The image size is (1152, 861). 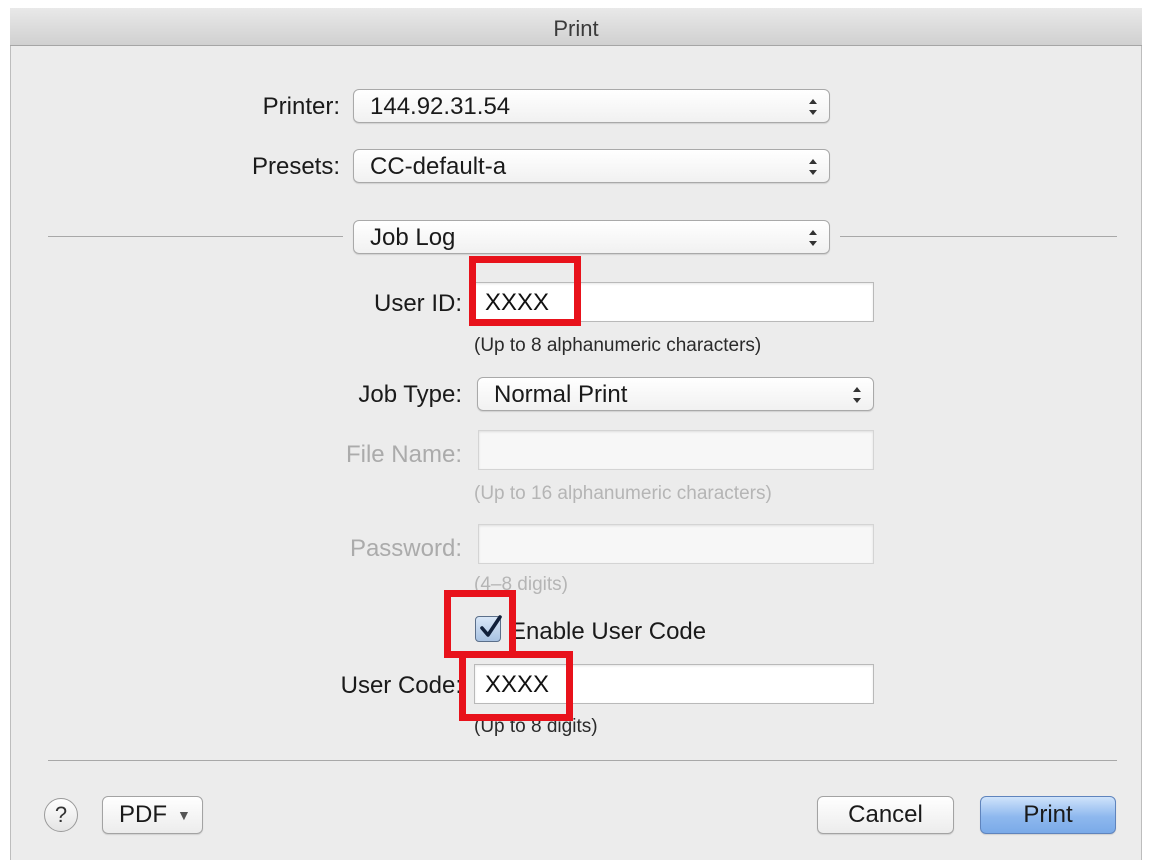 What do you see at coordinates (438, 166) in the screenshot?
I see `presets-value: CC-default-a` at bounding box center [438, 166].